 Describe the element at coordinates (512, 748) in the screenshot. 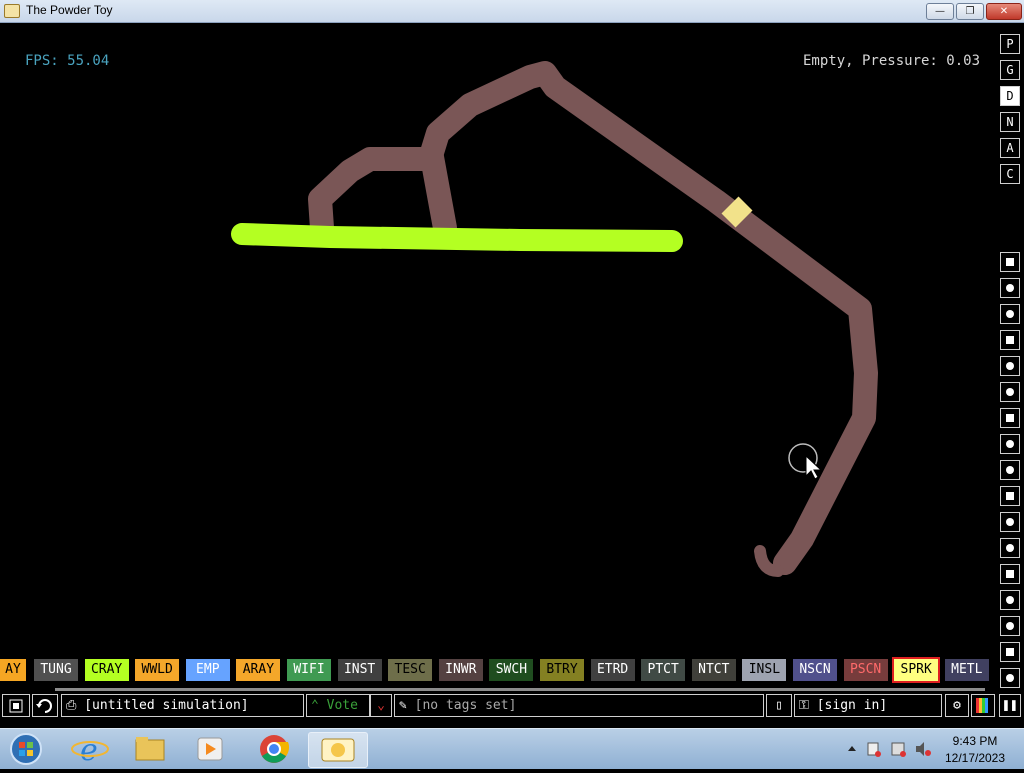

I see `taskbar: e` at that location.